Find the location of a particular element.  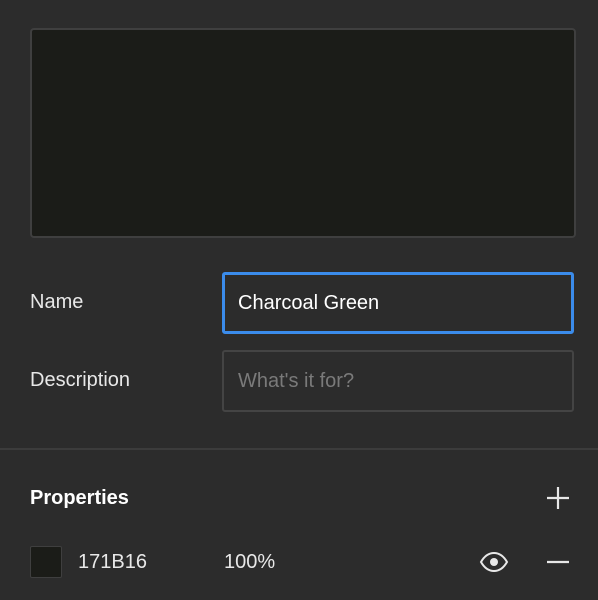

plus-icon is located at coordinates (558, 498).